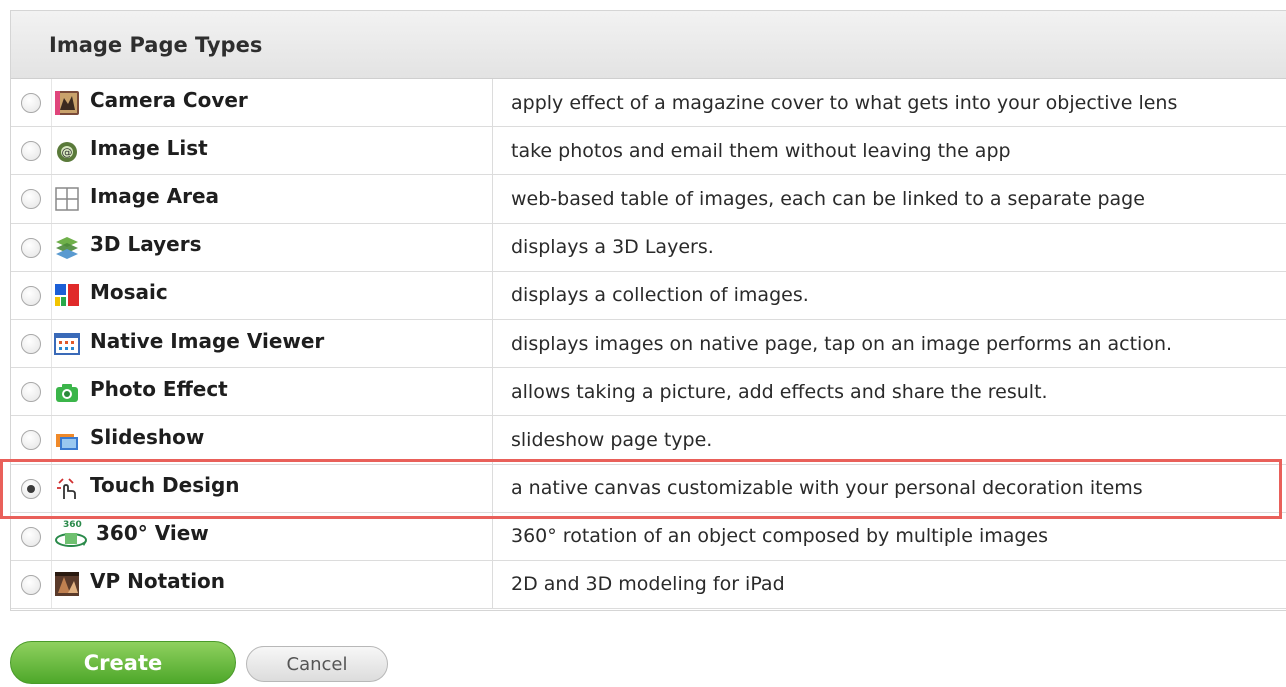  What do you see at coordinates (272, 151) in the screenshot?
I see `type-name-cell: @ Image List` at bounding box center [272, 151].